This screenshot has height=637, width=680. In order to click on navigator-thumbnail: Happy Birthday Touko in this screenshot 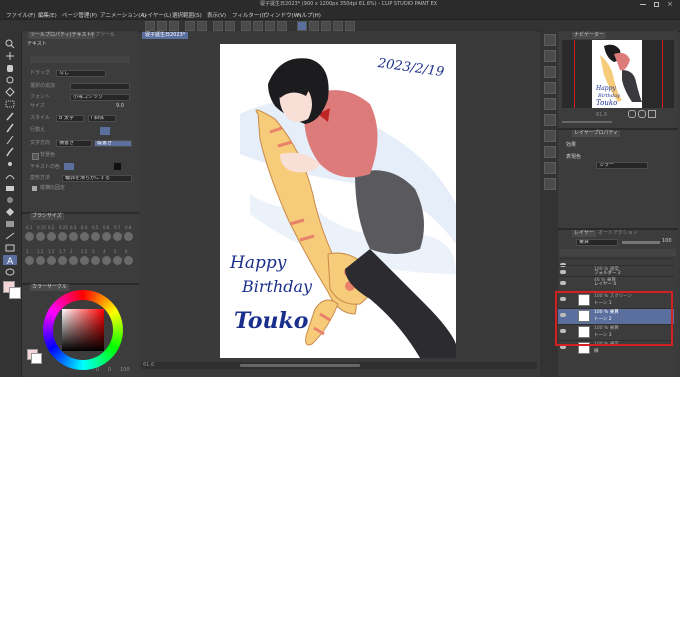, I will do `click(617, 74)`.